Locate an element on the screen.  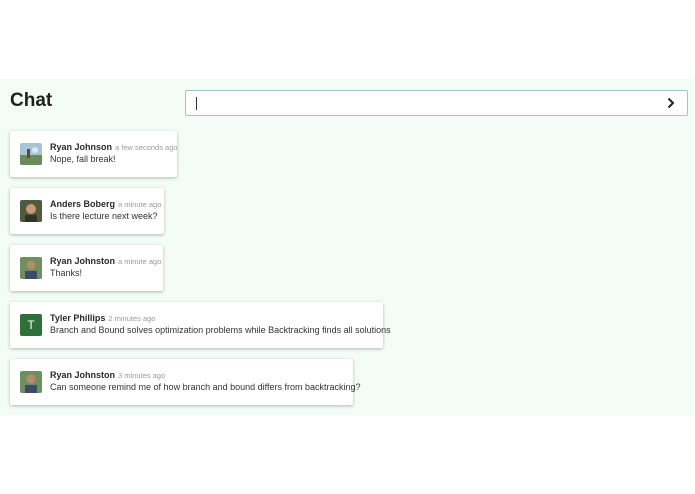
page-title: Chat is located at coordinates (31, 100).